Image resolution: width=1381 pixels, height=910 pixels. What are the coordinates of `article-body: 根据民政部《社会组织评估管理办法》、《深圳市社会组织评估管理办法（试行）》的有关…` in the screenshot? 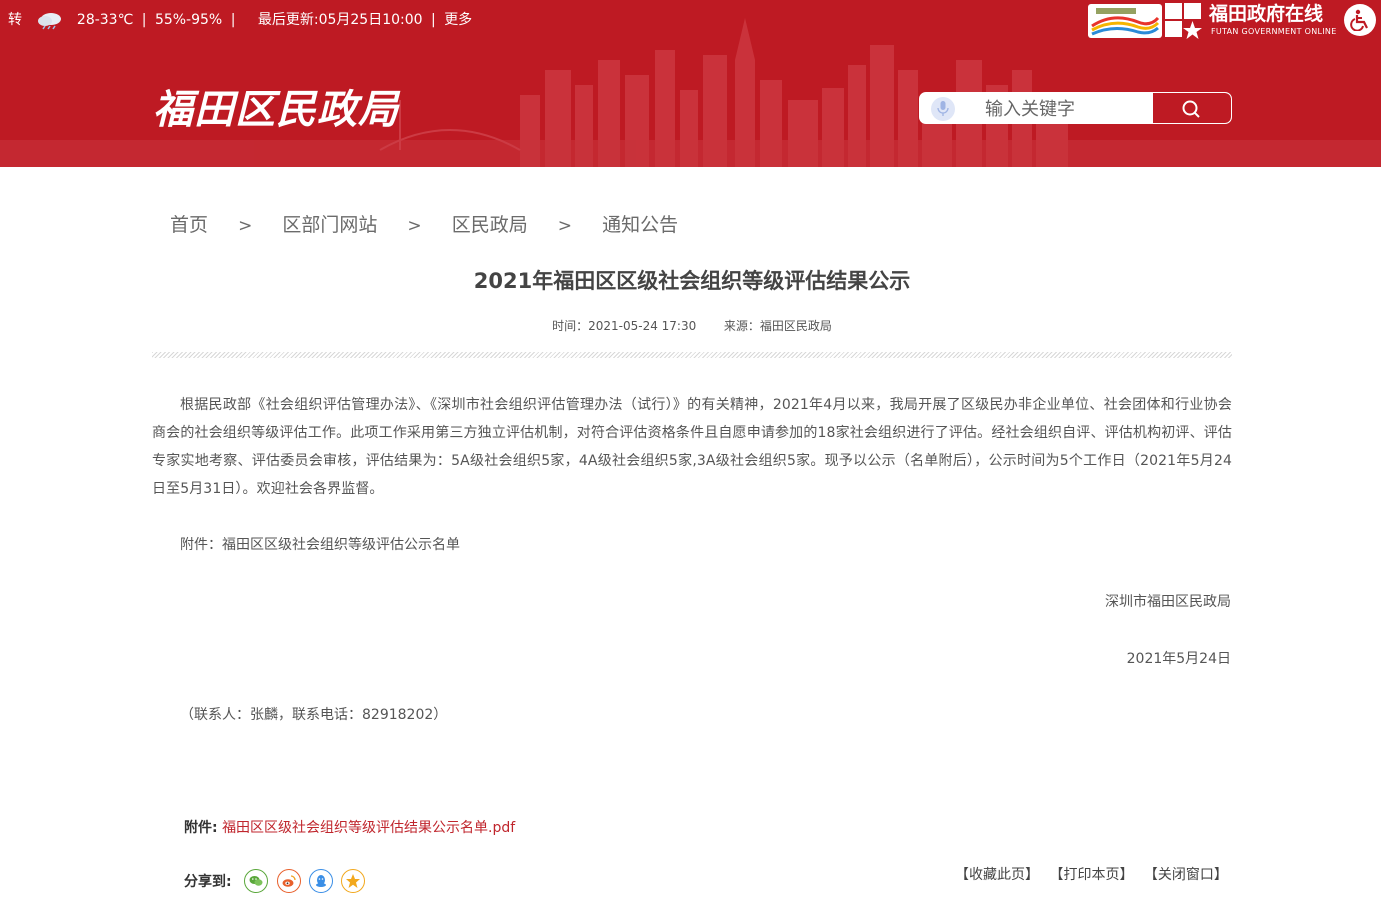 It's located at (692, 447).